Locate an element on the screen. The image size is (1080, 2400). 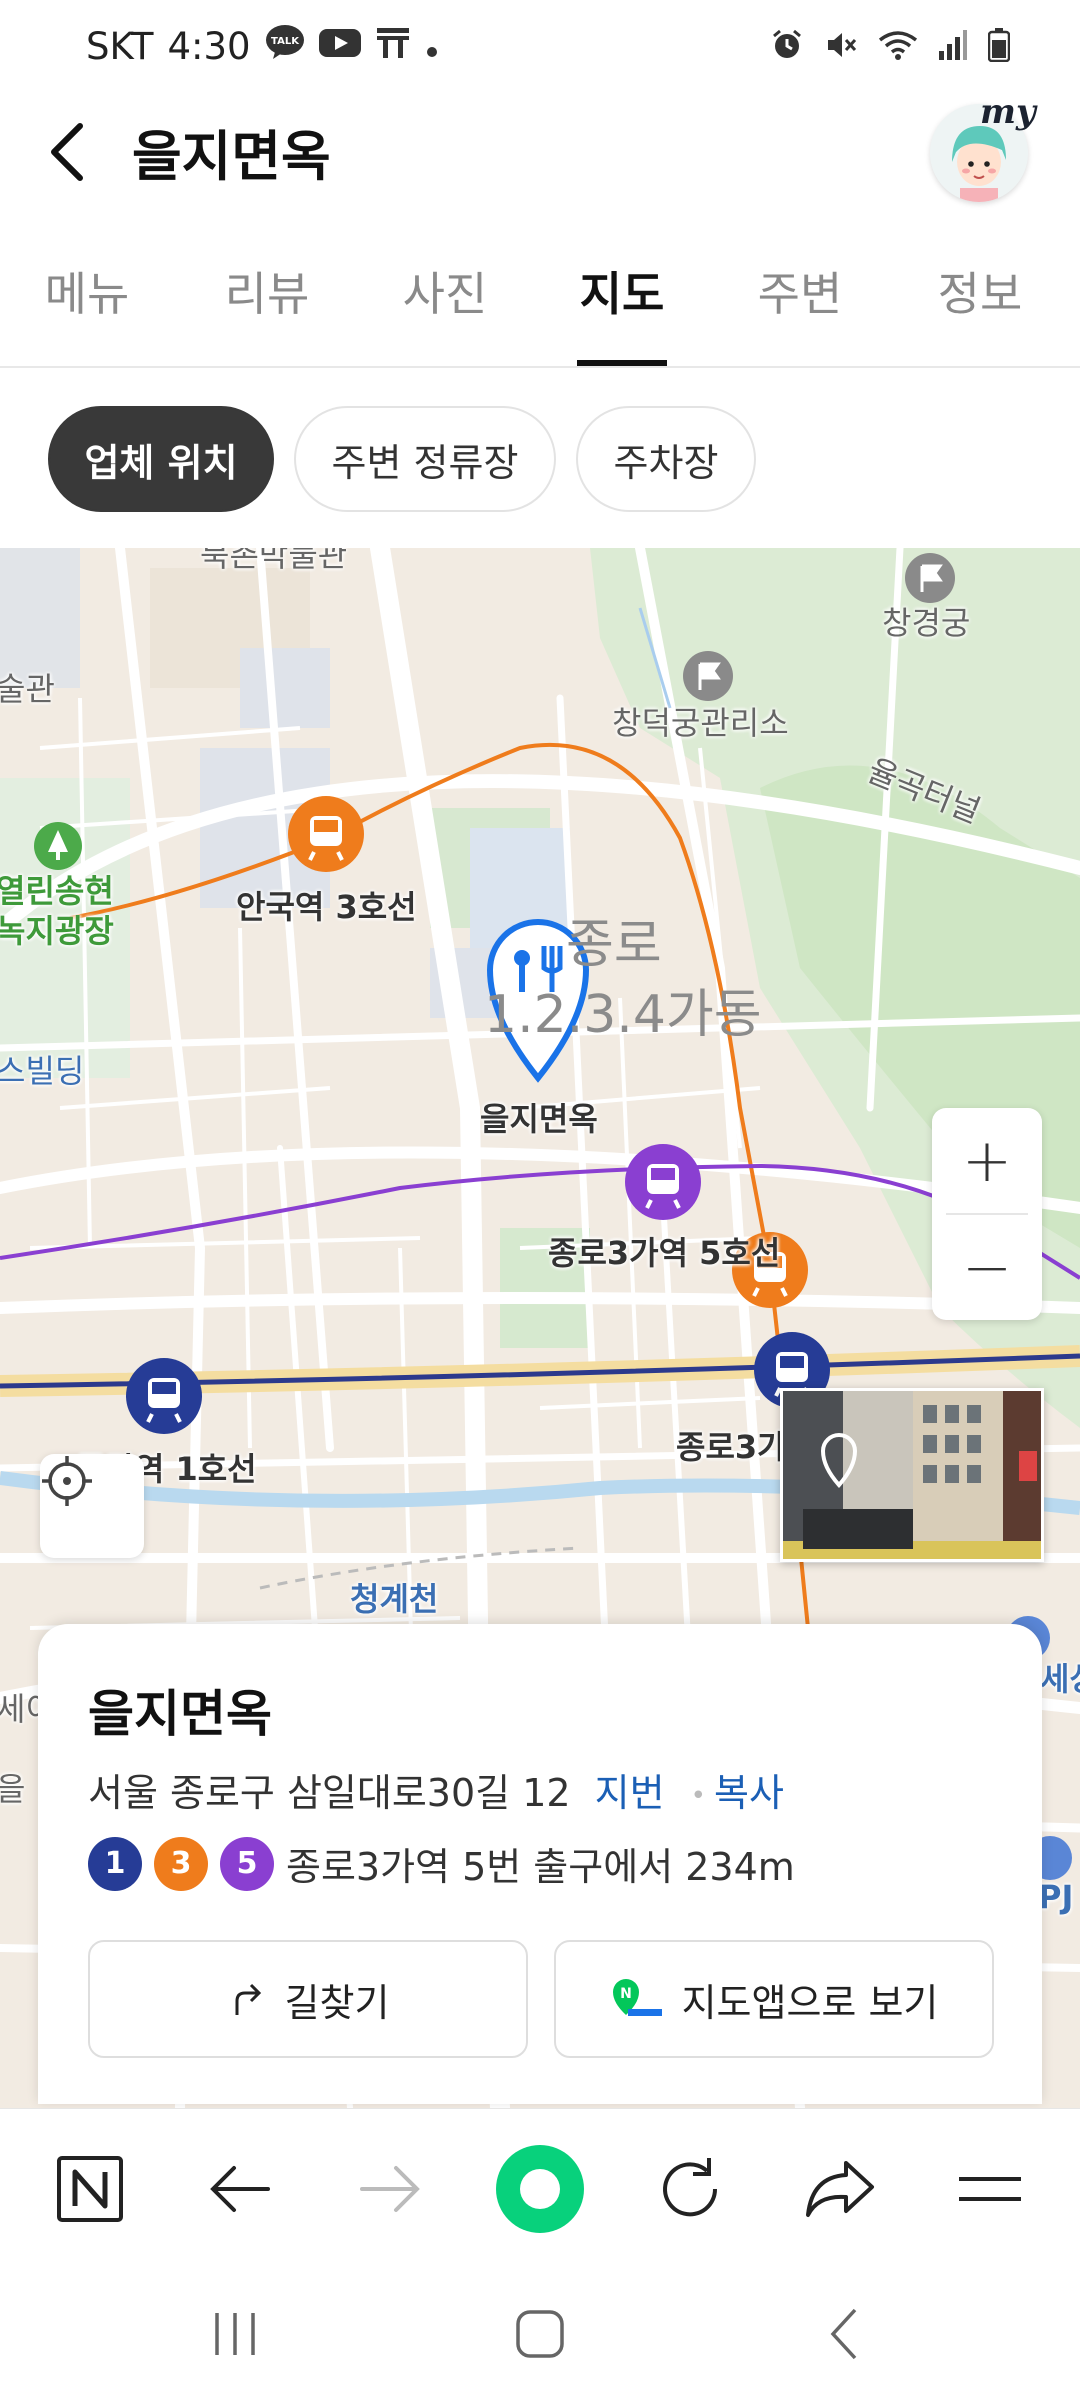
arrow-left-icon is located at coordinates (240, 2189).